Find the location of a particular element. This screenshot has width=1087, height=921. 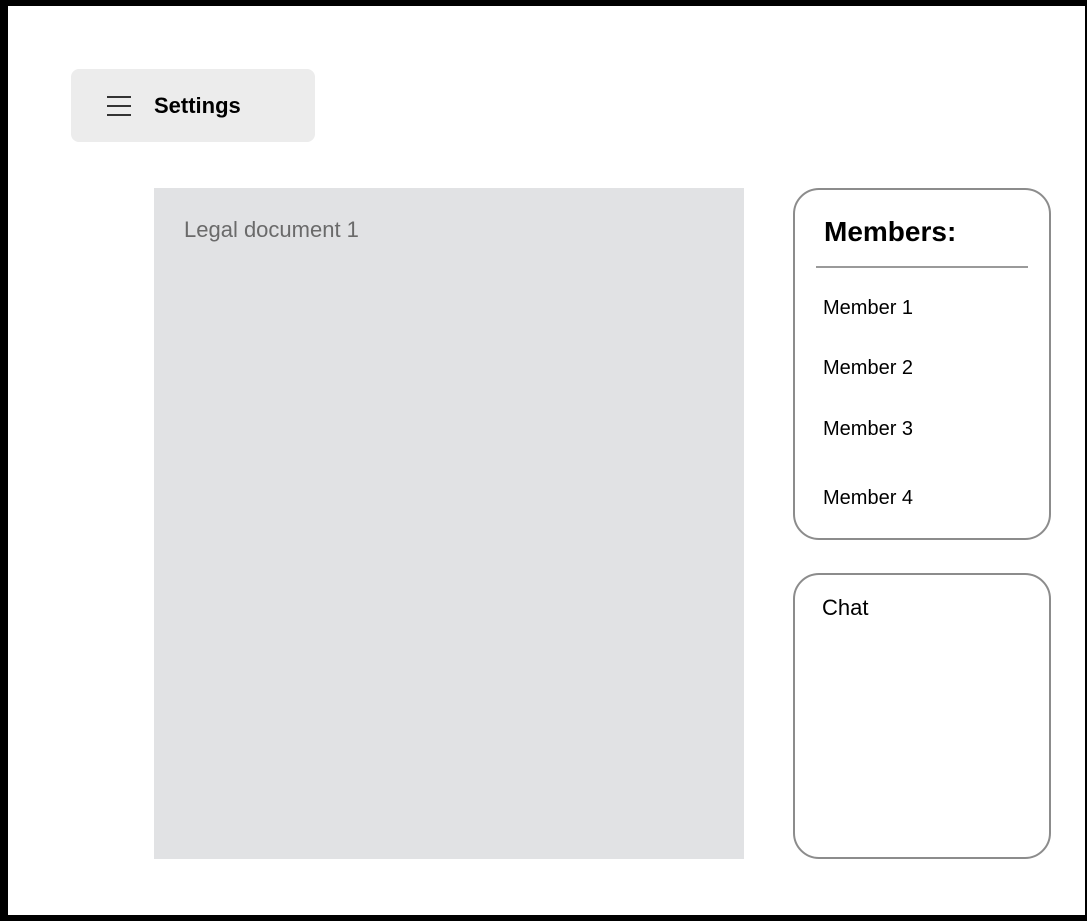

hamburger-menu-icon is located at coordinates (119, 105).